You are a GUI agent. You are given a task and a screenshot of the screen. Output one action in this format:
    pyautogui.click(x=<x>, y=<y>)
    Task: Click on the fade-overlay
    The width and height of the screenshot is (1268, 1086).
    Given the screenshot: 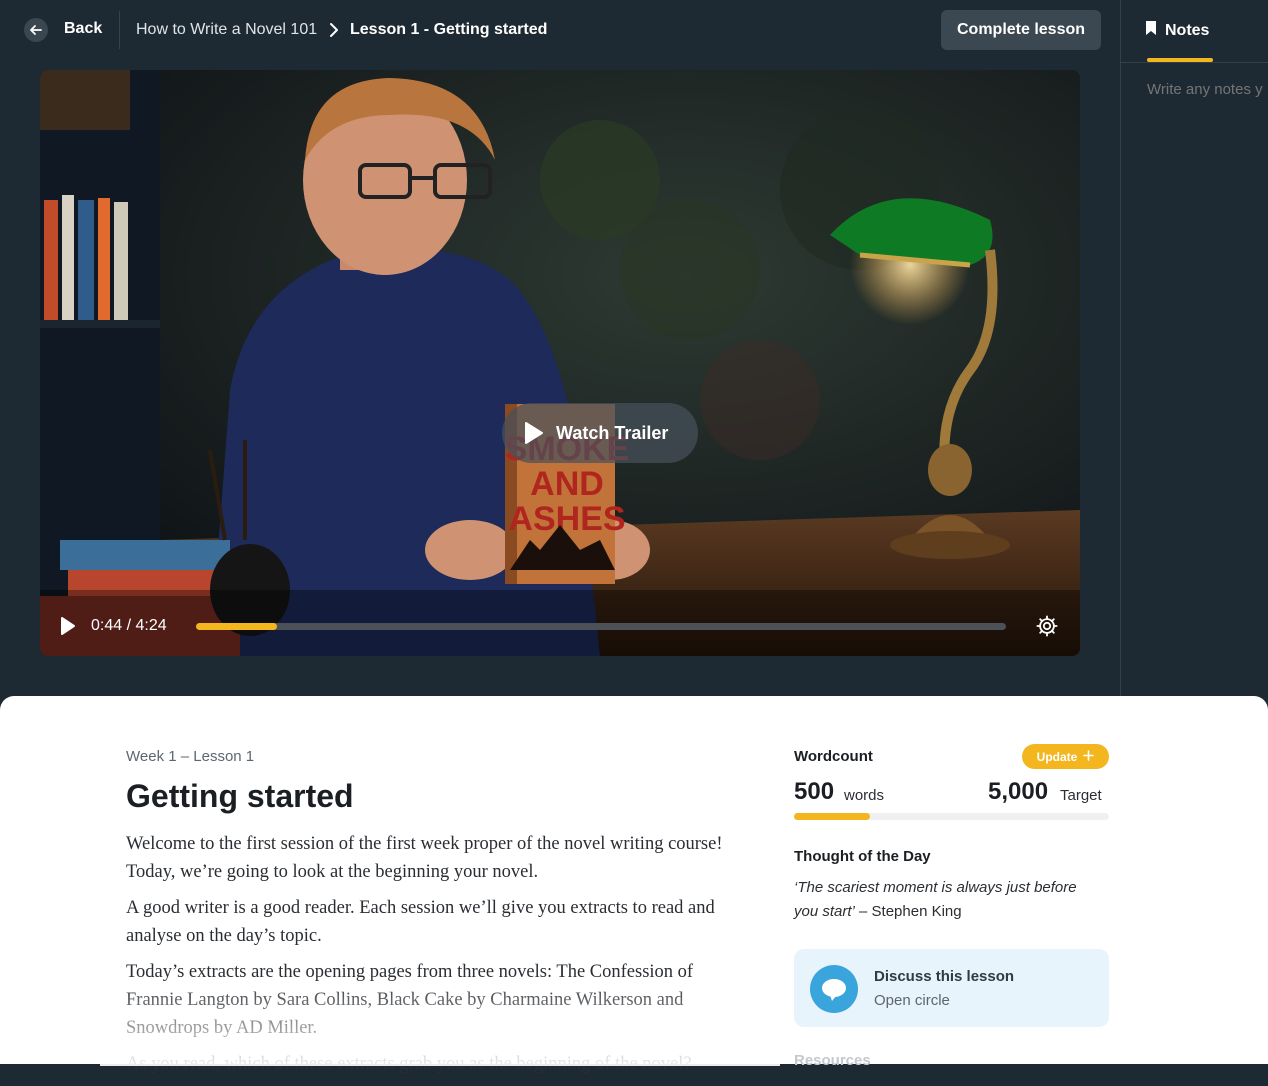 What is the action you would take?
    pyautogui.click(x=440, y=1021)
    